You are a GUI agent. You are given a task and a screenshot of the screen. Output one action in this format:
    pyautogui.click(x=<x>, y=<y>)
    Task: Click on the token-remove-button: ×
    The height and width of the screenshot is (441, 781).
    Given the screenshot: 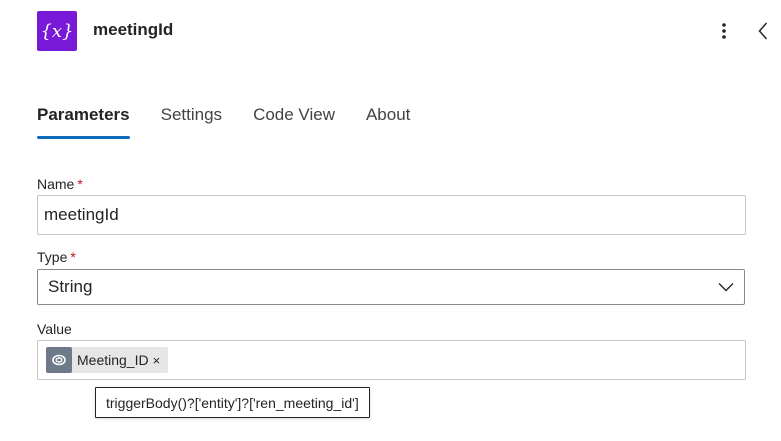 What is the action you would take?
    pyautogui.click(x=157, y=360)
    